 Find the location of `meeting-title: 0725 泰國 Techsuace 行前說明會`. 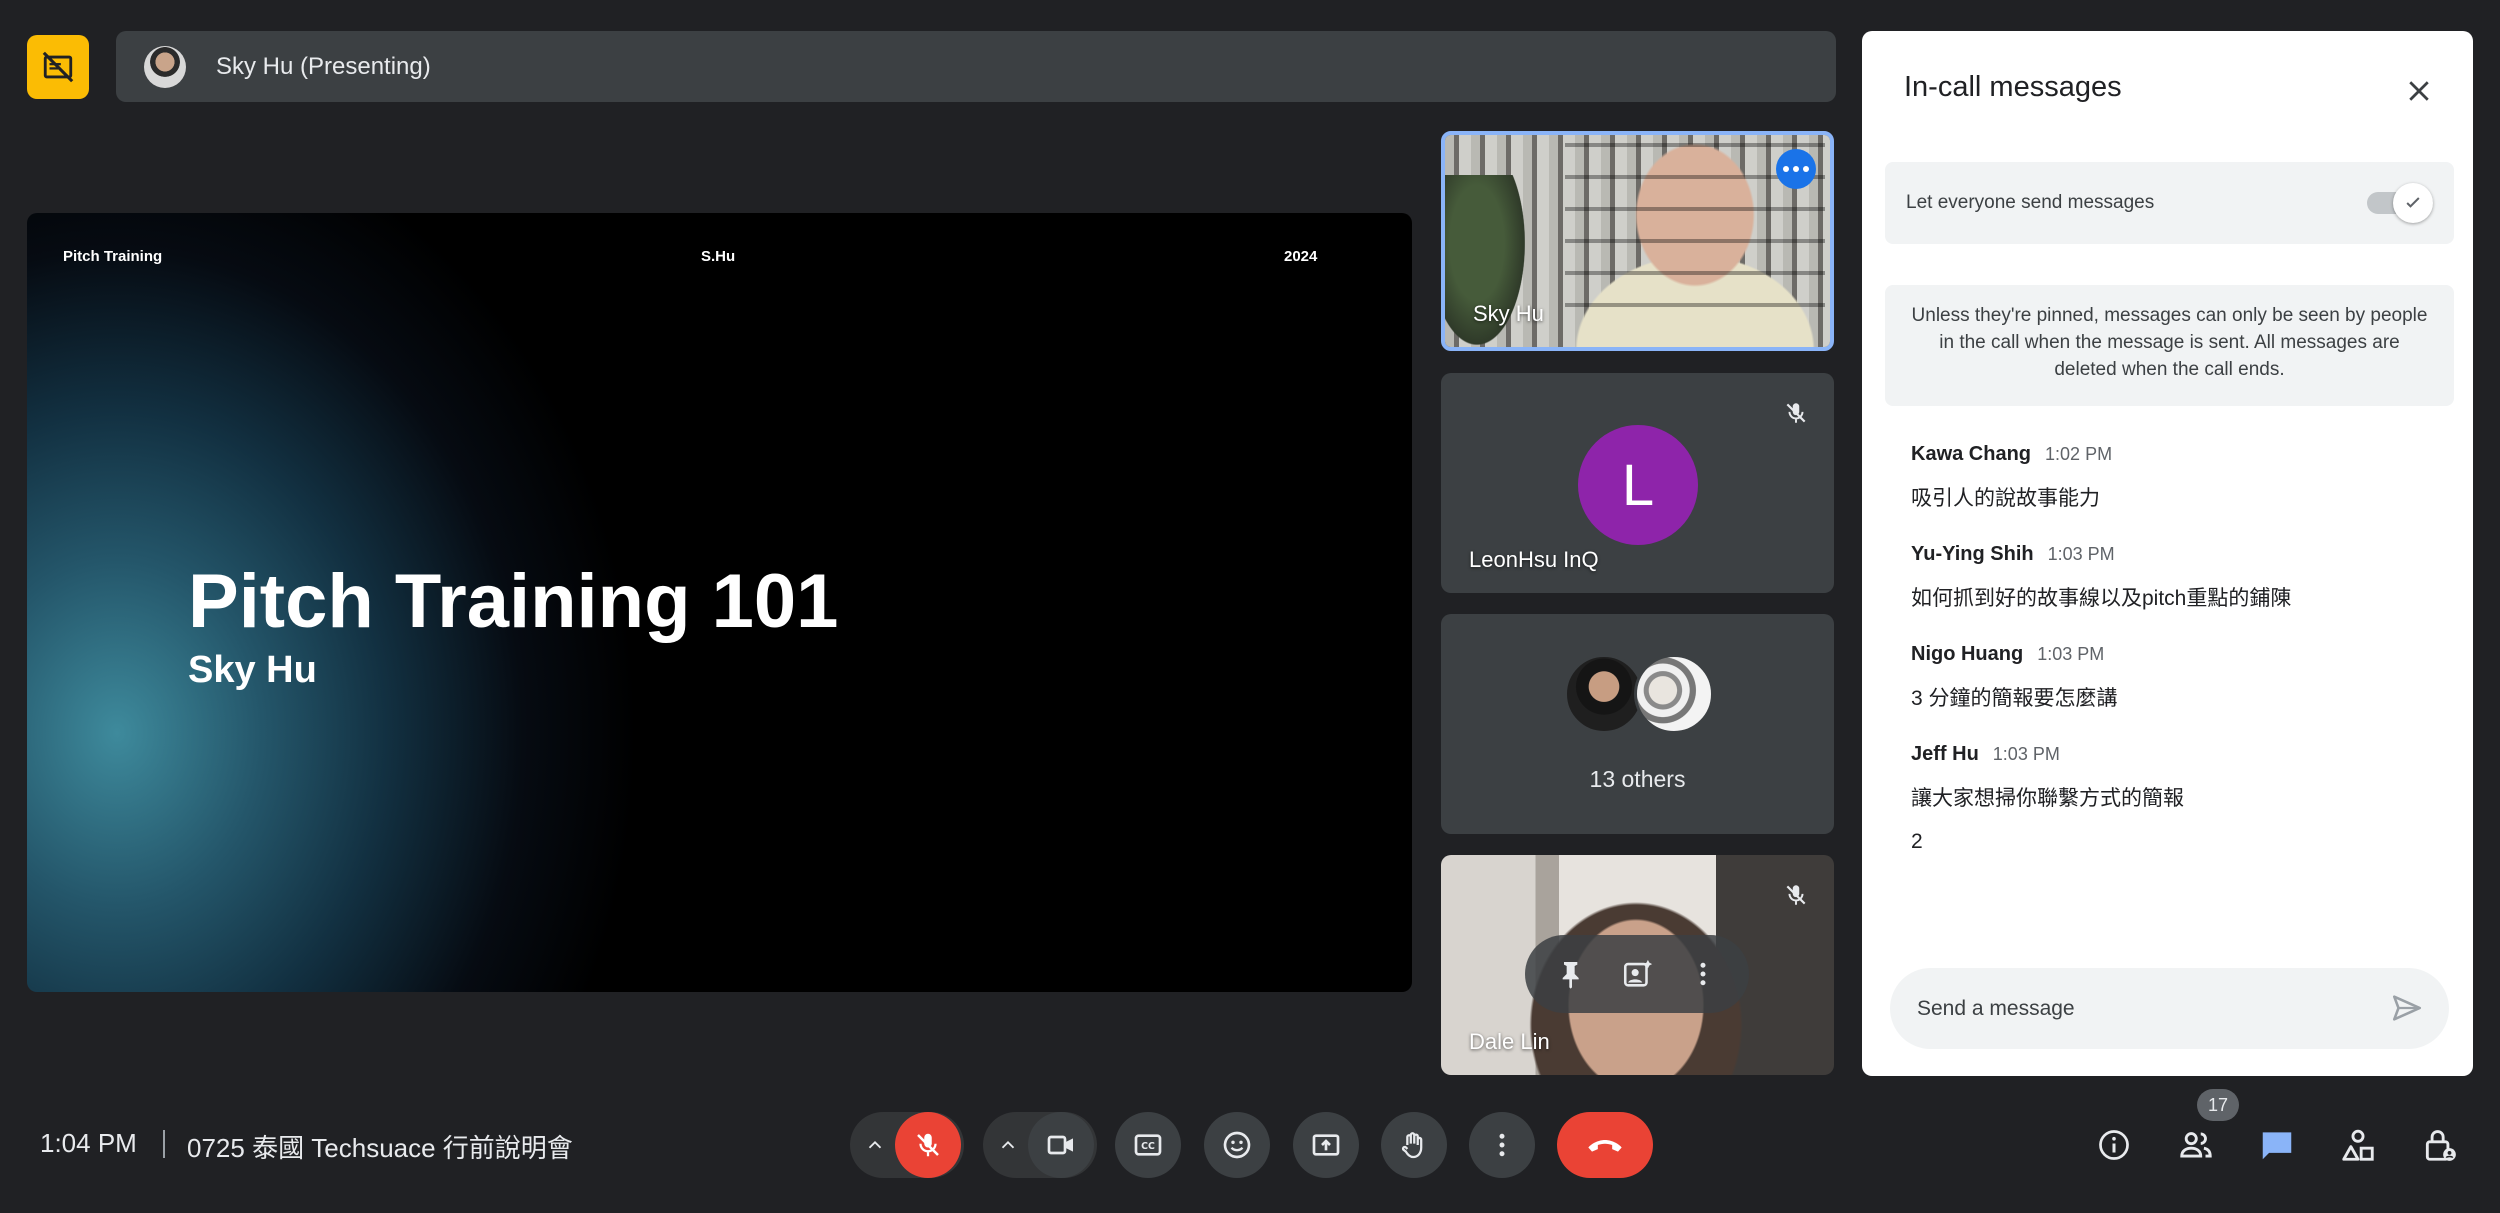

meeting-title: 0725 泰國 Techsuace 行前說明會 is located at coordinates (380, 1148).